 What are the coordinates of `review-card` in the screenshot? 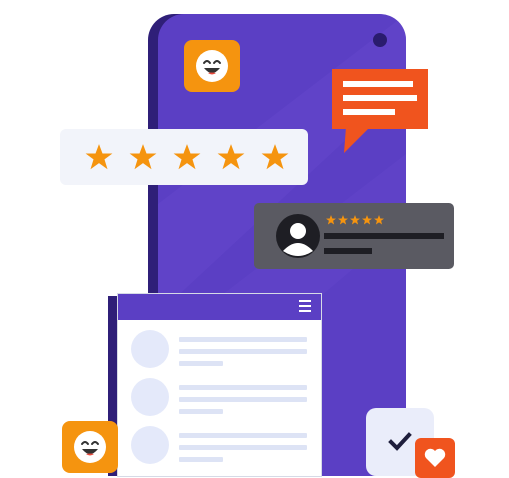 It's located at (354, 236).